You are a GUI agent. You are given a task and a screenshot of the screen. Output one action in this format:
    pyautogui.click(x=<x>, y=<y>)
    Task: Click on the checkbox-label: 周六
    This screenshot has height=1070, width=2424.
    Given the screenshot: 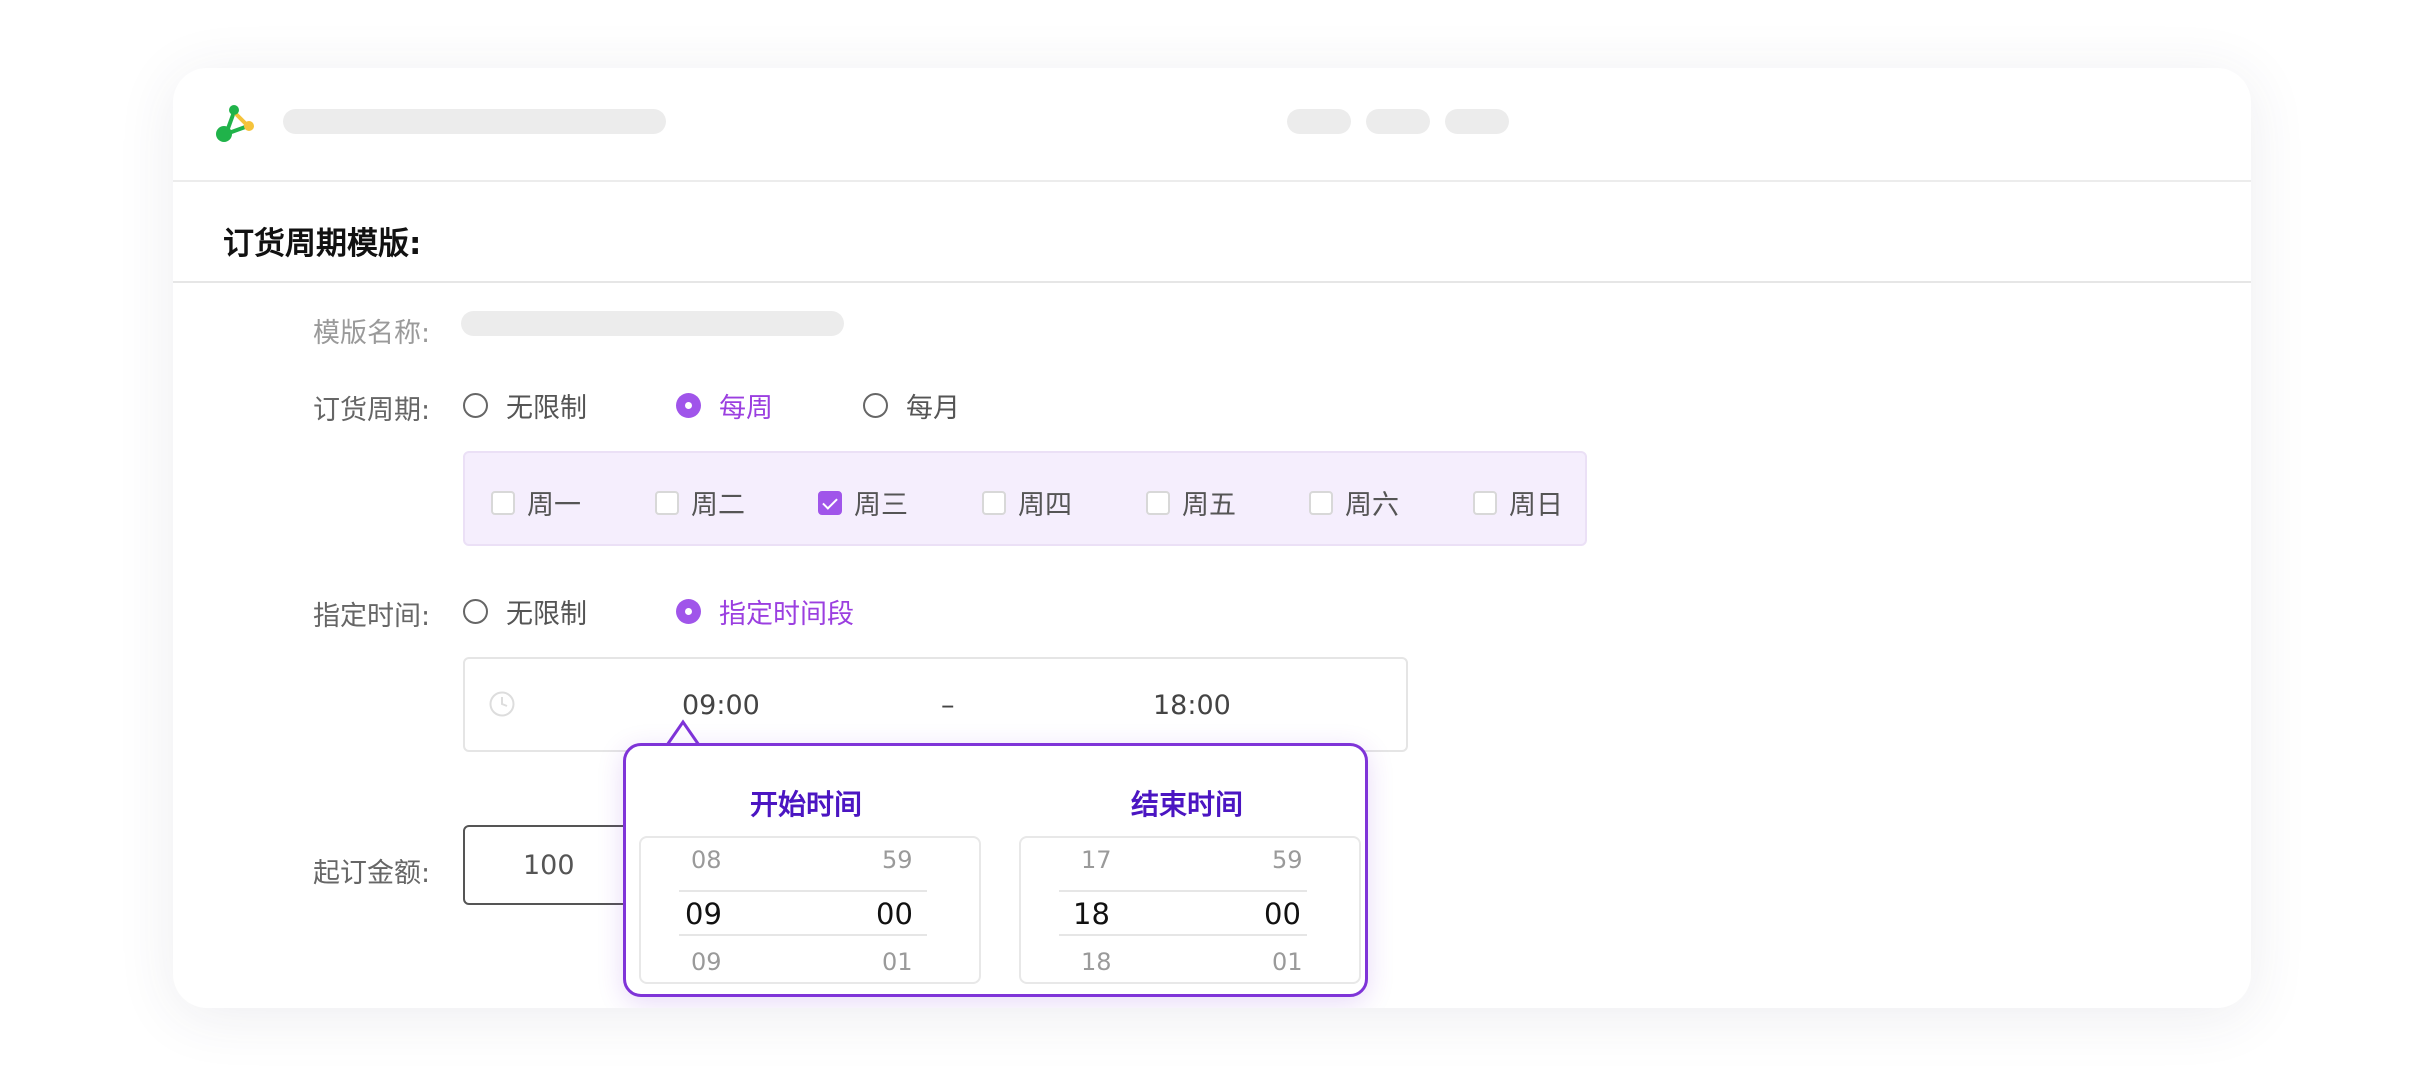 What is the action you would take?
    pyautogui.click(x=1372, y=505)
    